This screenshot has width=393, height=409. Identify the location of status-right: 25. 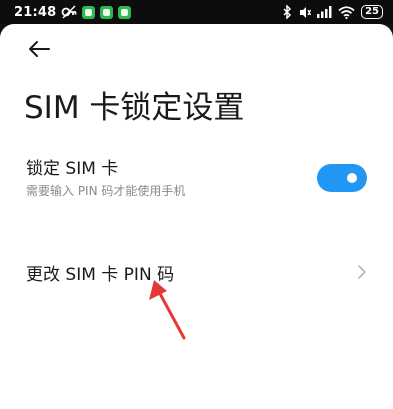
(333, 12).